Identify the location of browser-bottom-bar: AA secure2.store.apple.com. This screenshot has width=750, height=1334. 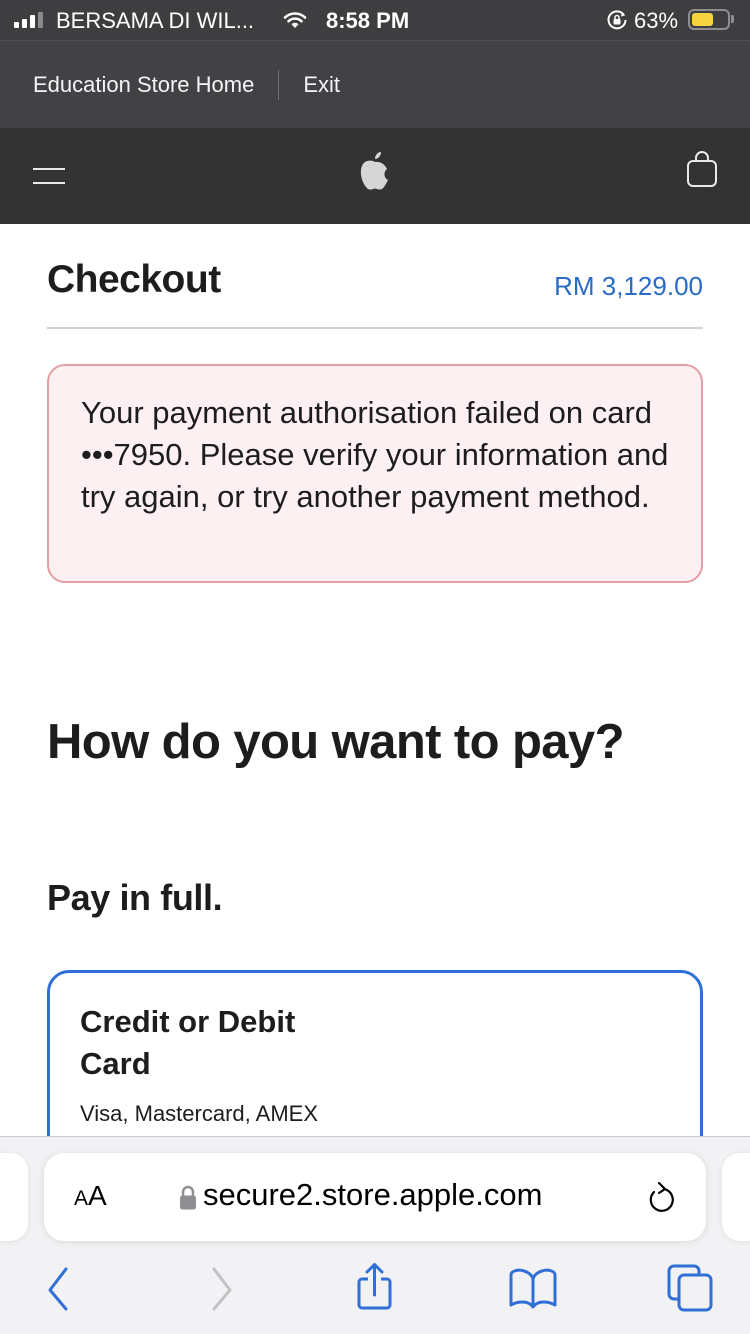
(375, 1235).